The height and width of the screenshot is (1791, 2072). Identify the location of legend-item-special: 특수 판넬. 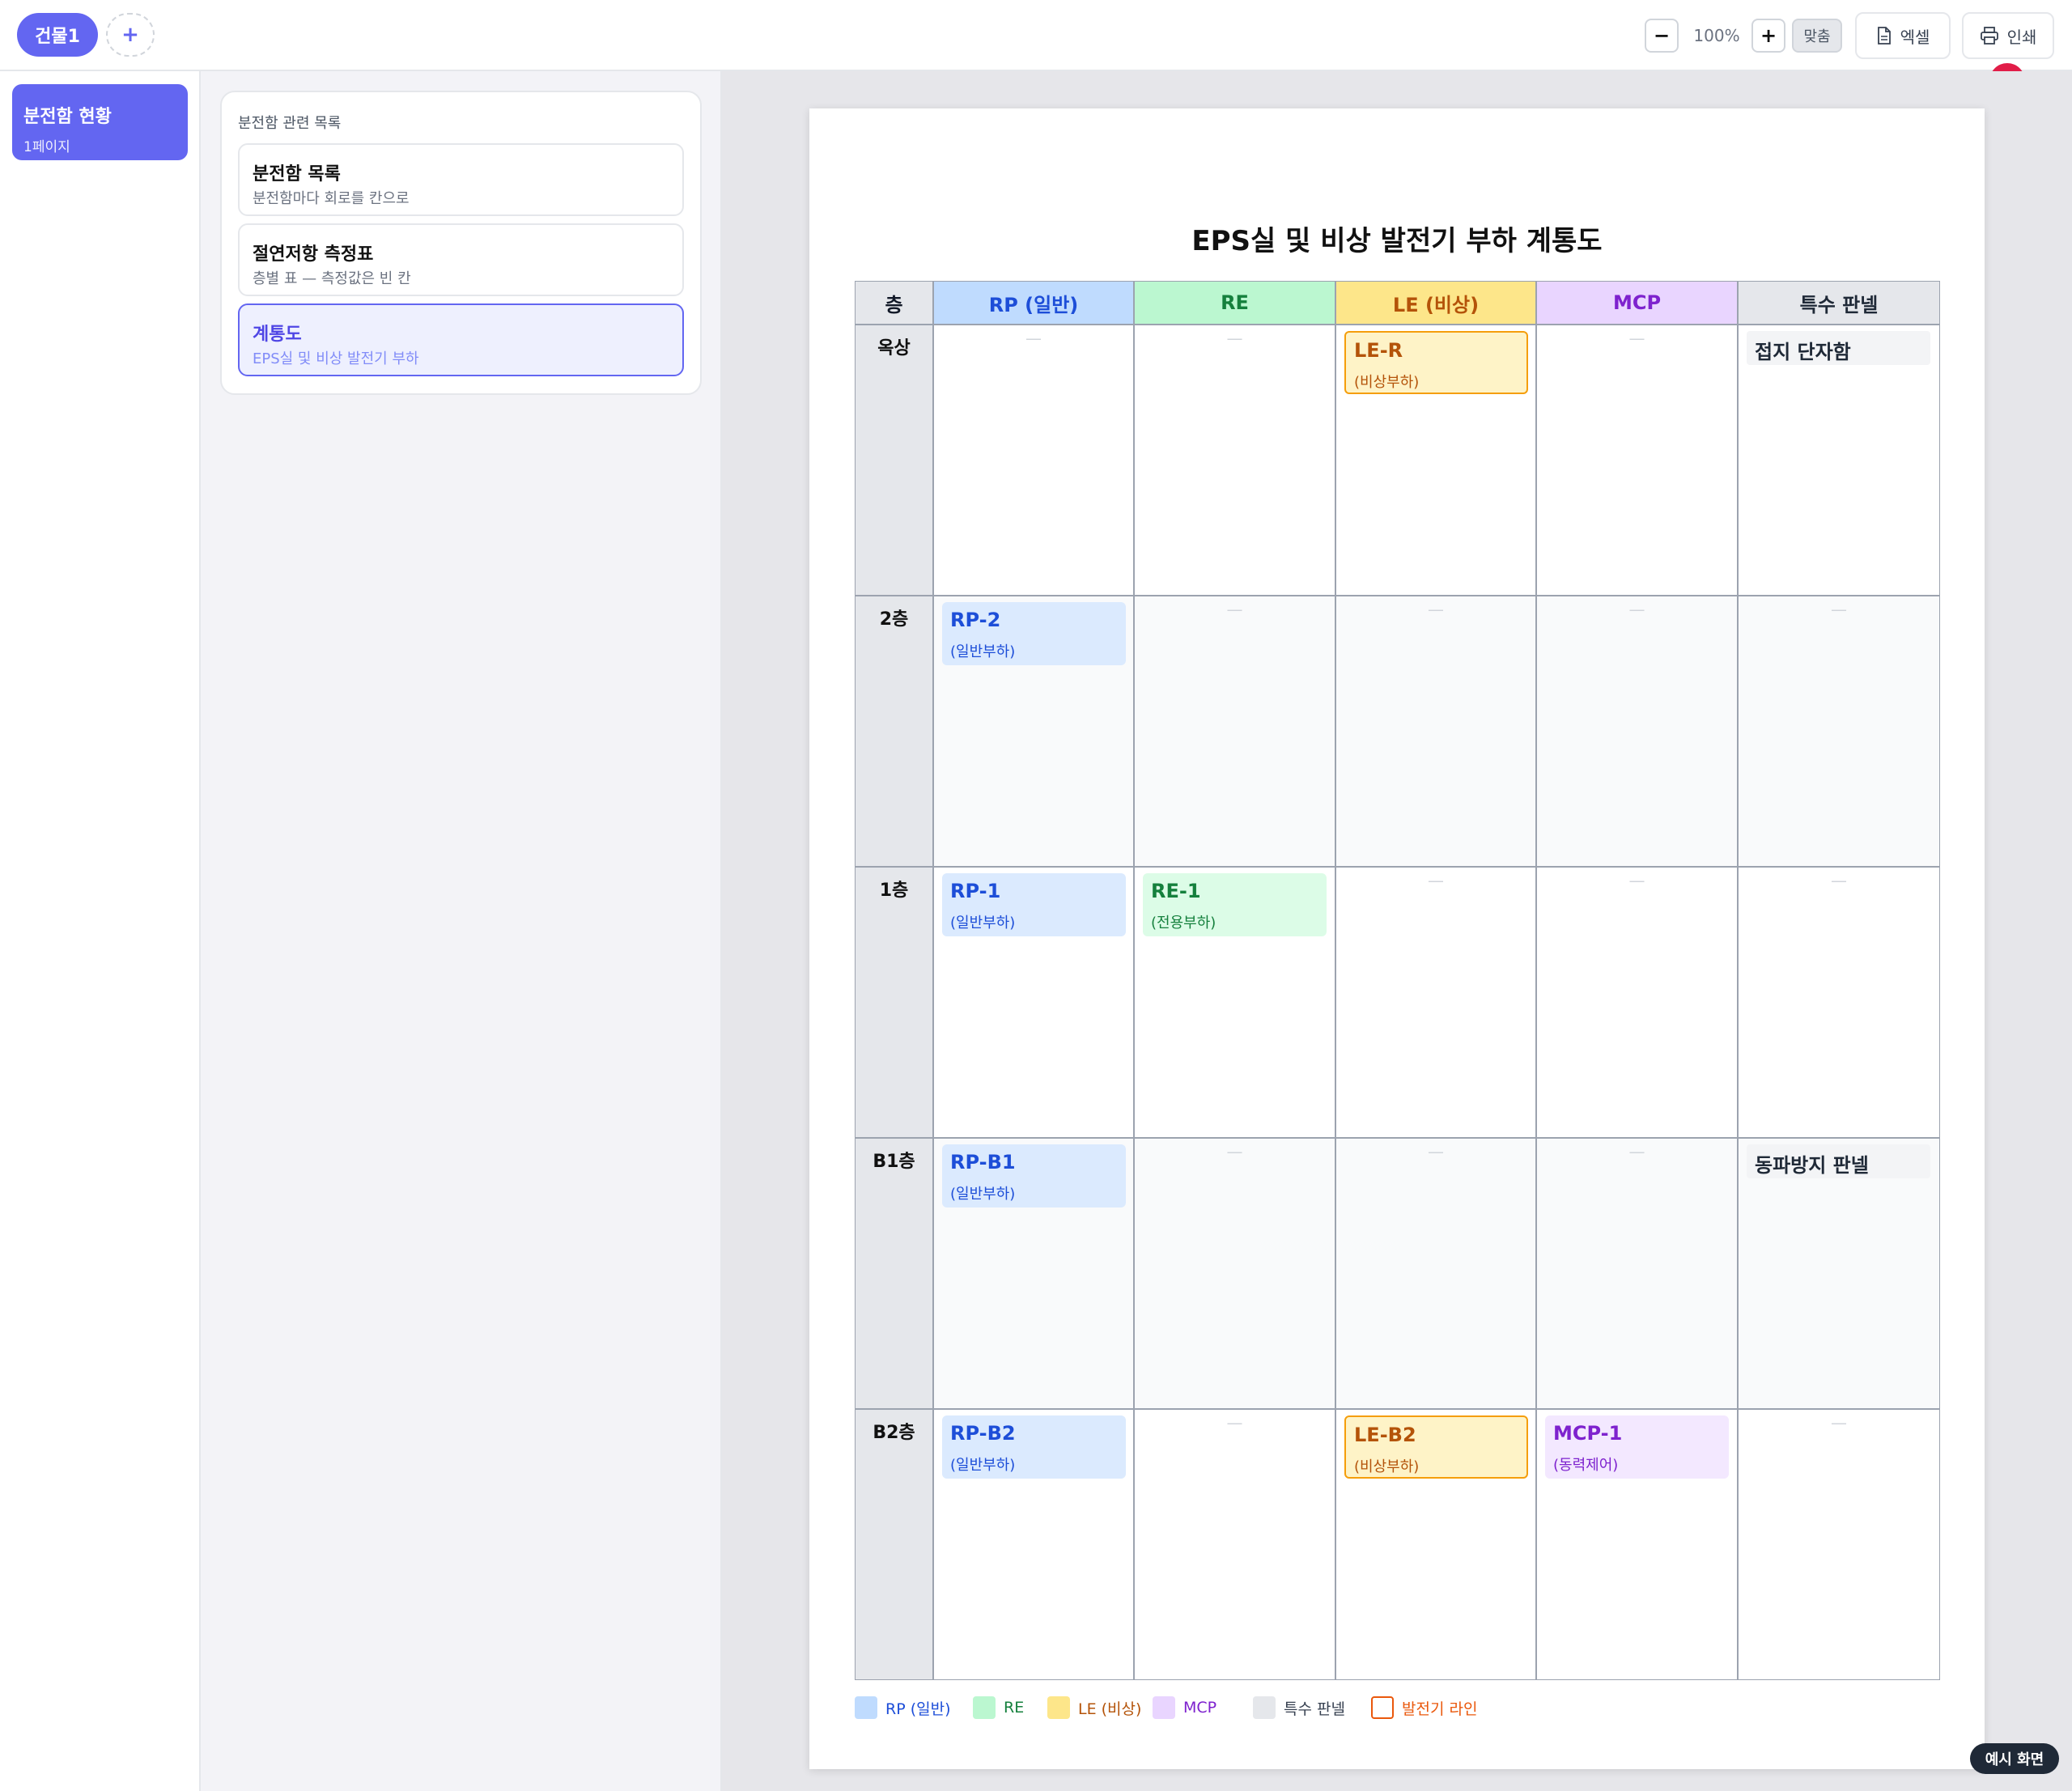
(1299, 1707).